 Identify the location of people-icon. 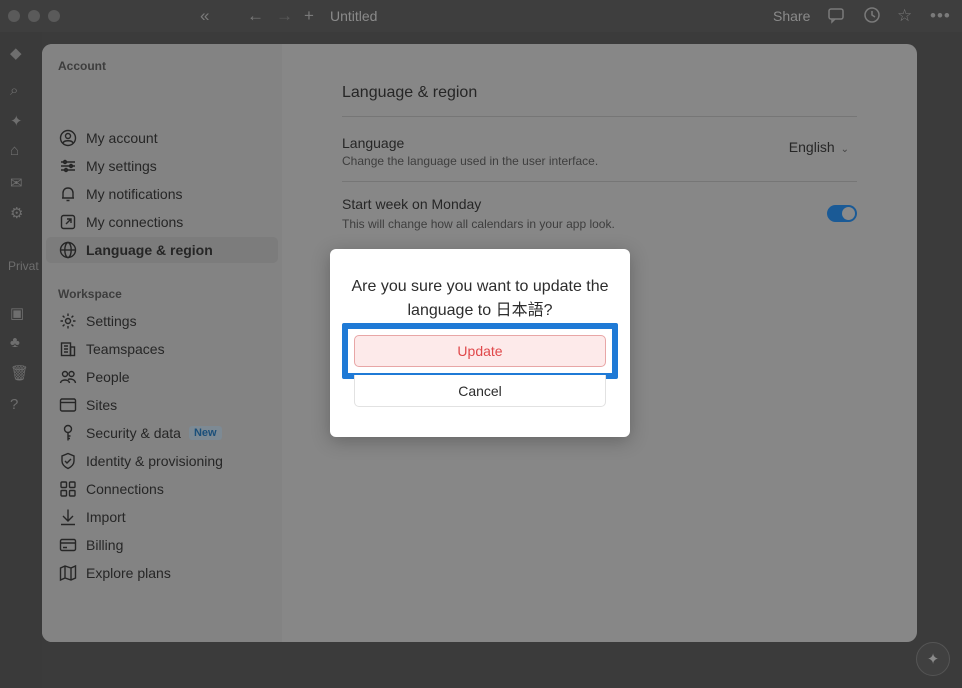
(68, 377).